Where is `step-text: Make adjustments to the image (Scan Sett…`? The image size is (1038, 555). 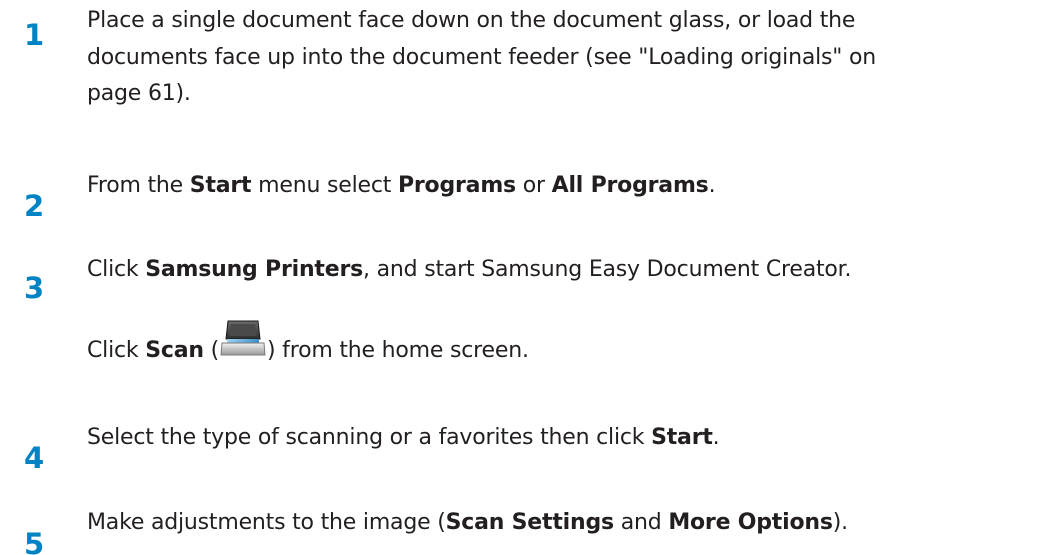
step-text: Make adjustments to the image (Scan Sett… is located at coordinates (549, 523).